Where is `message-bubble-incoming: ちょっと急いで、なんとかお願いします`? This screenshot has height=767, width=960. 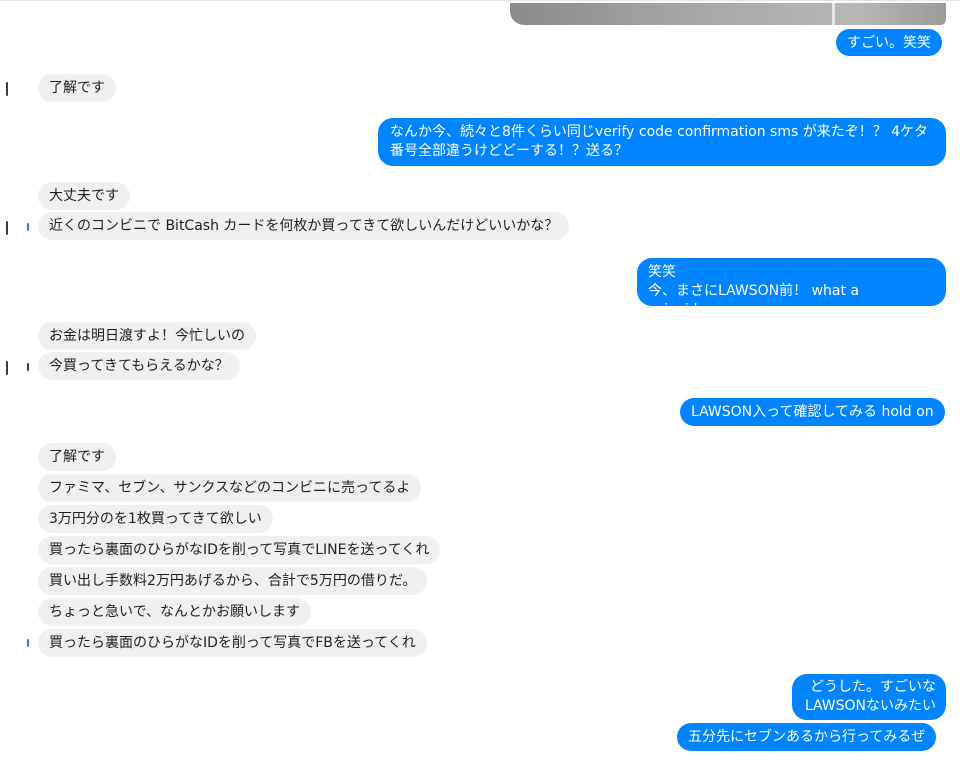 message-bubble-incoming: ちょっと急いで、なんとかお願いします is located at coordinates (175, 612).